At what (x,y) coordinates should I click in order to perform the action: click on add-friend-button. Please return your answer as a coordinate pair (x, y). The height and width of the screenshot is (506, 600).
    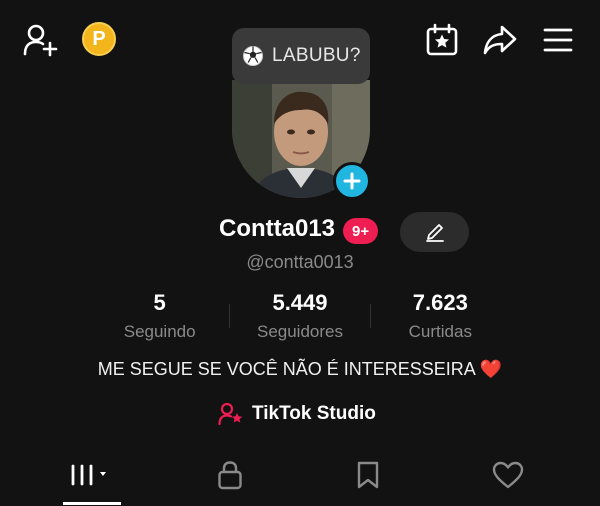
    Looking at the image, I should click on (40, 40).